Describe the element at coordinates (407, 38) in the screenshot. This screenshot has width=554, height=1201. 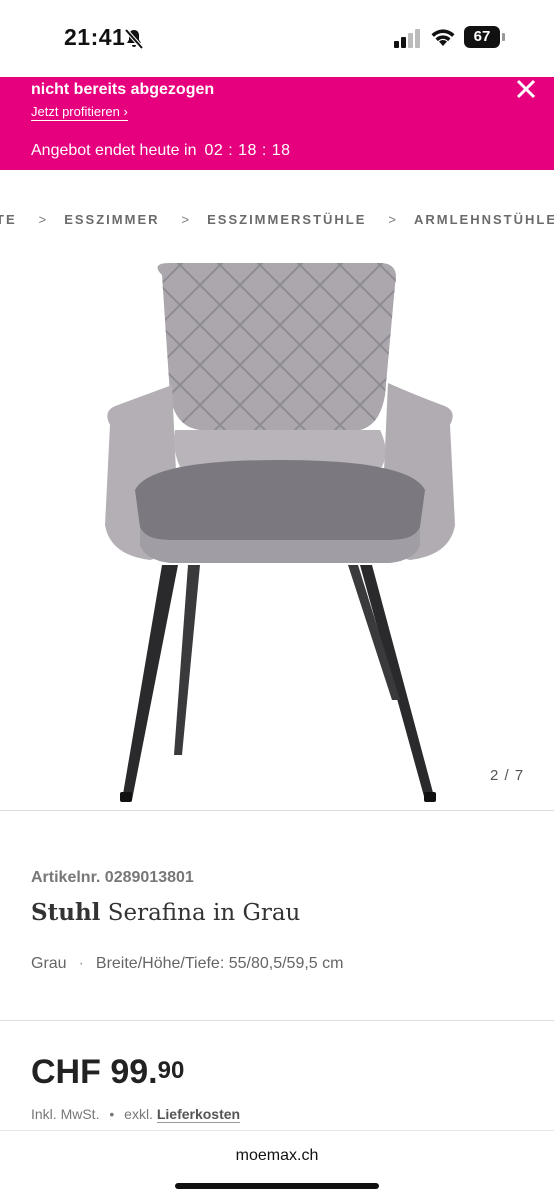
I see `cellular-signal-icon` at that location.